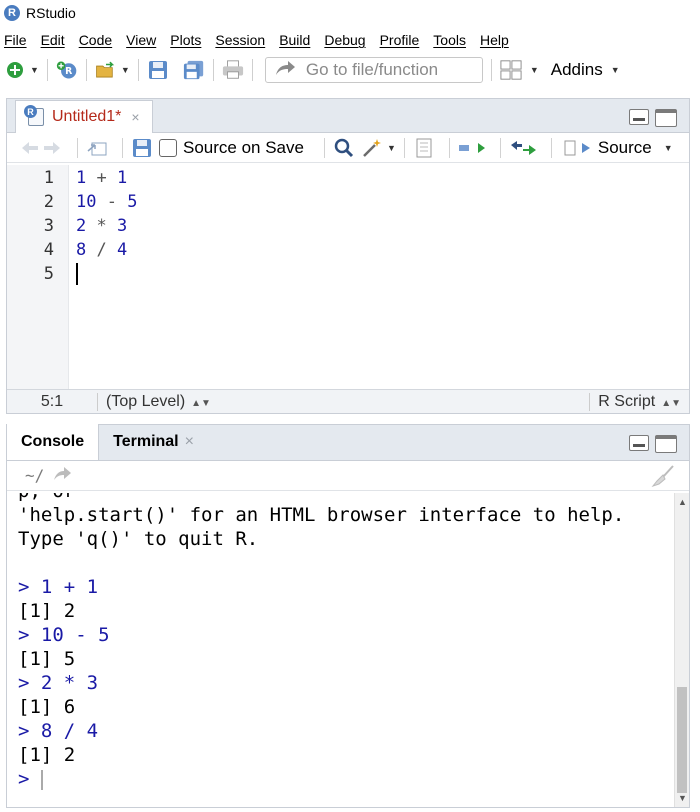 This screenshot has width=700, height=812. What do you see at coordinates (62, 476) in the screenshot?
I see `go-to-directory-icon` at bounding box center [62, 476].